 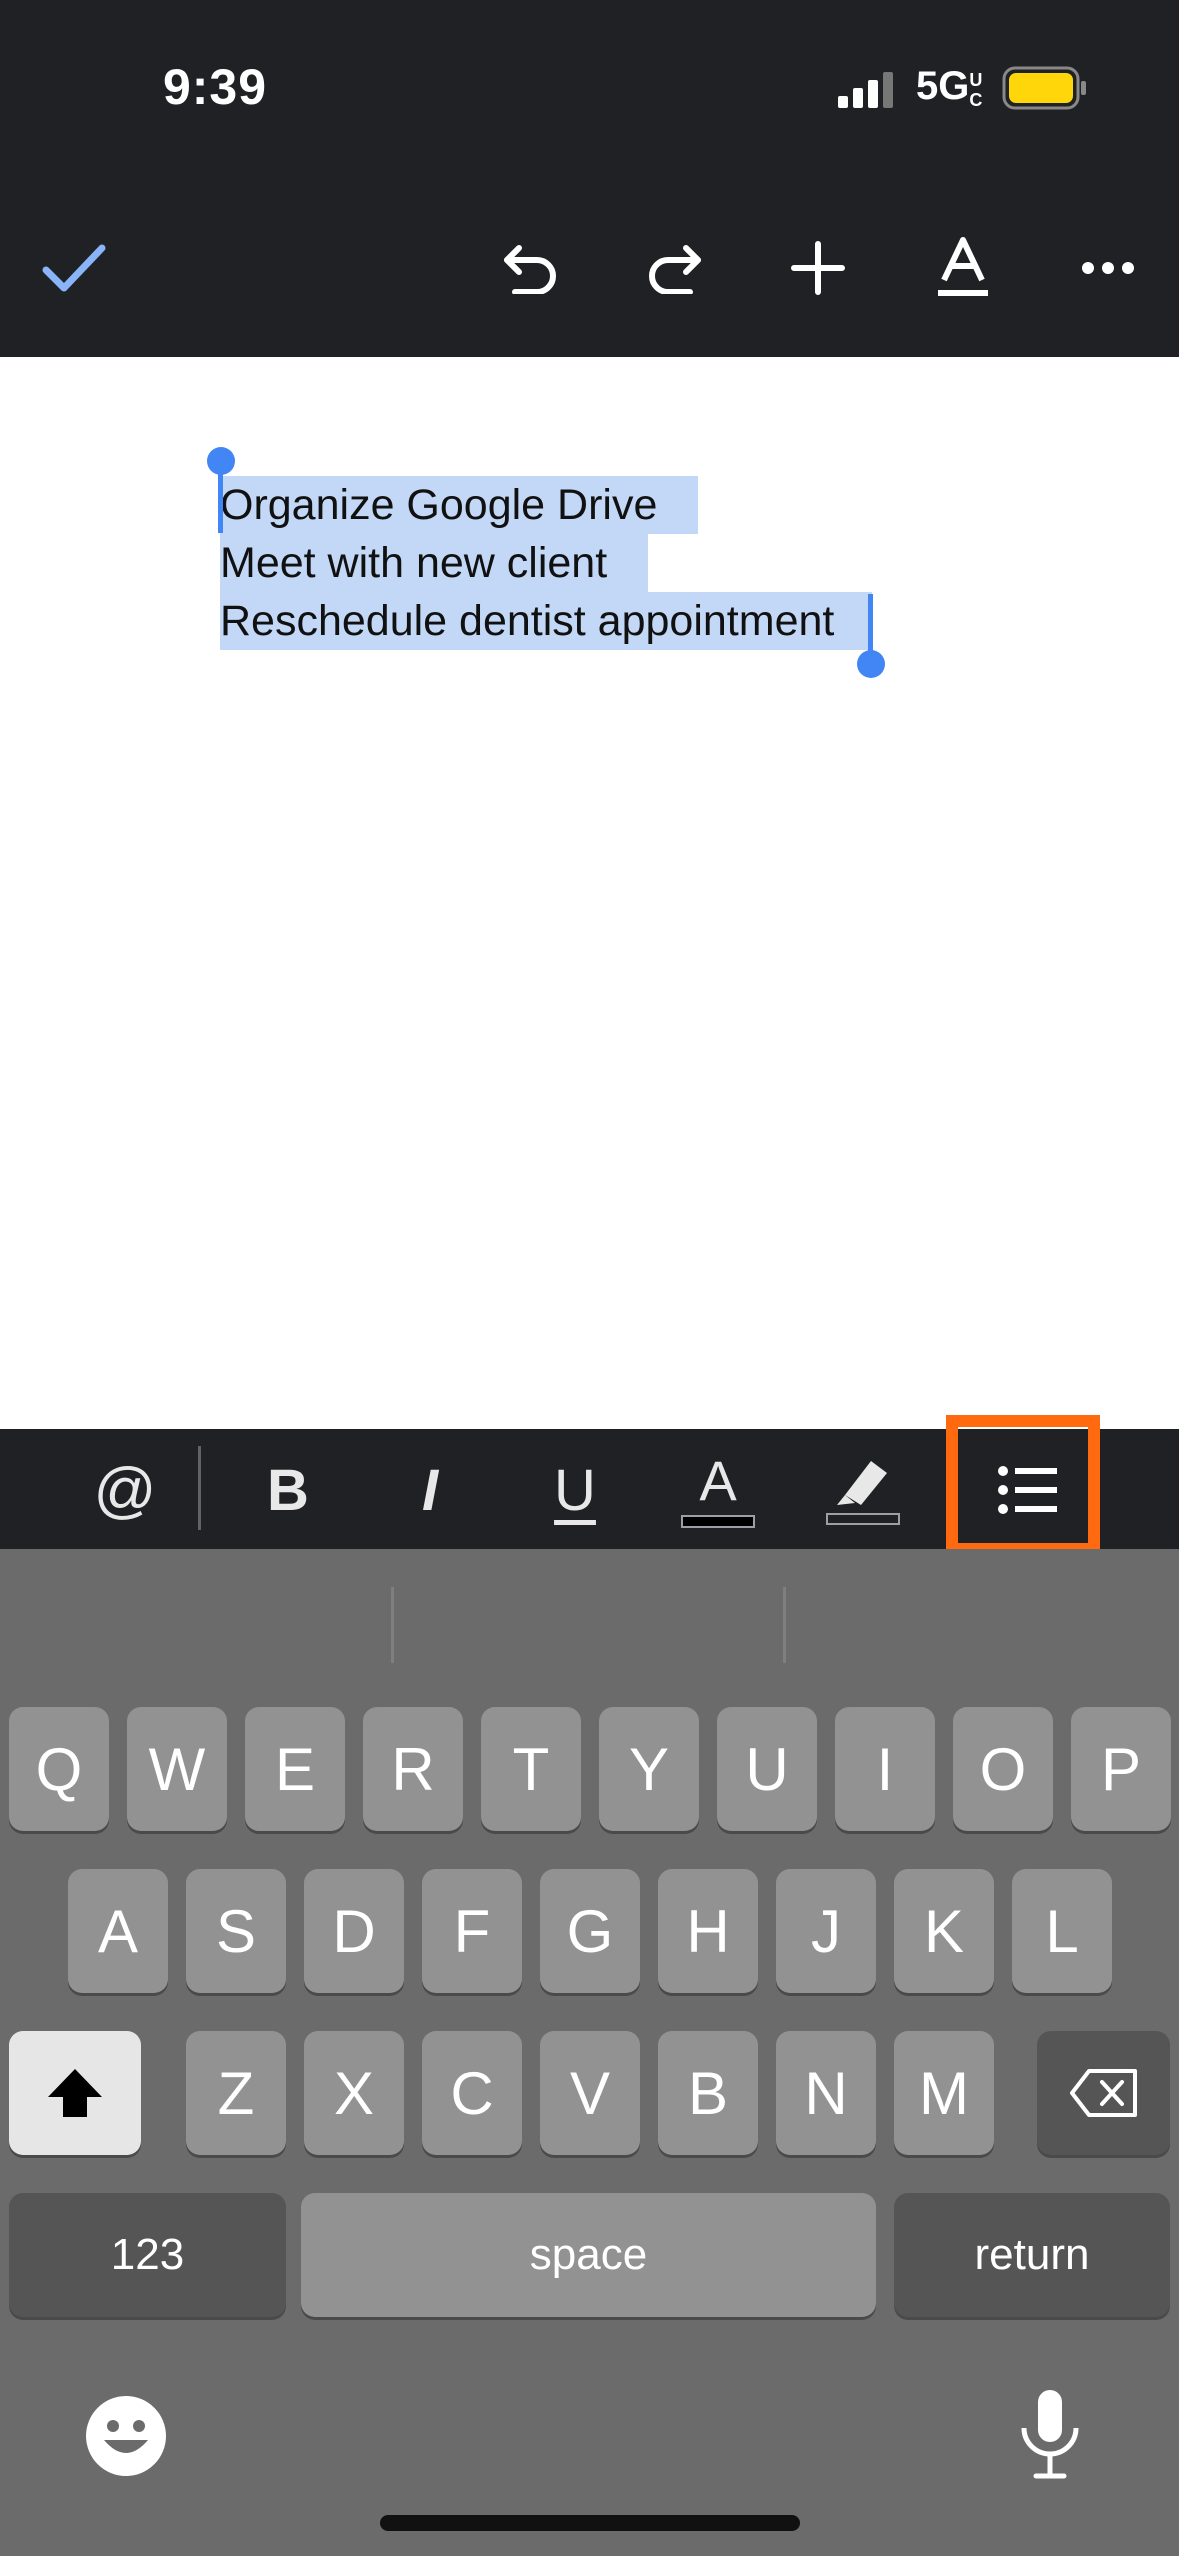 I want to click on emoji-icon, so click(x=126, y=2436).